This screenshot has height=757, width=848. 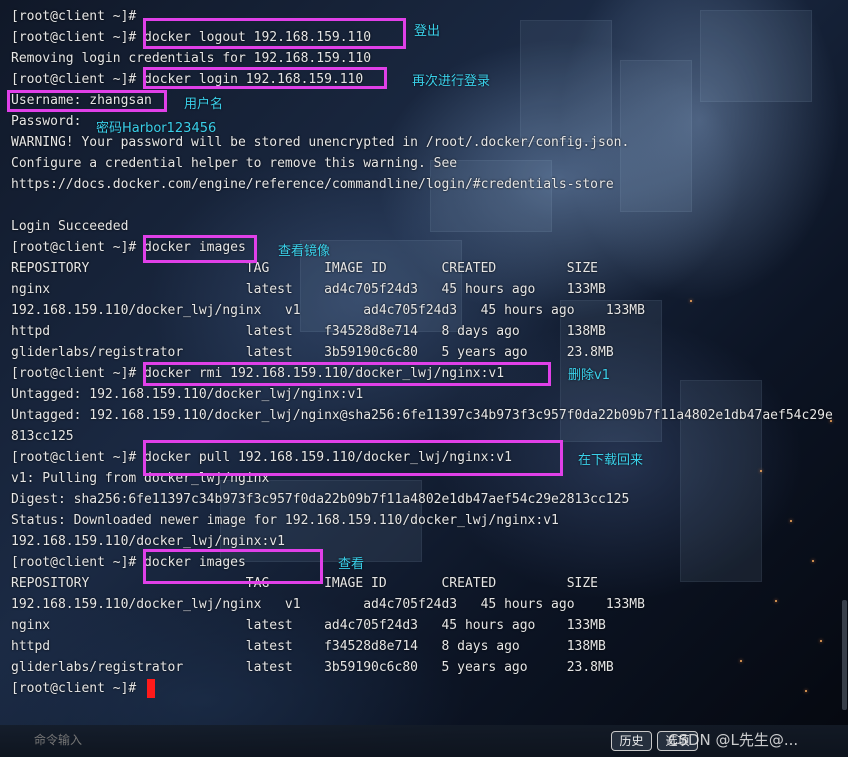 What do you see at coordinates (347, 374) in the screenshot?
I see `highlight-box-rmi` at bounding box center [347, 374].